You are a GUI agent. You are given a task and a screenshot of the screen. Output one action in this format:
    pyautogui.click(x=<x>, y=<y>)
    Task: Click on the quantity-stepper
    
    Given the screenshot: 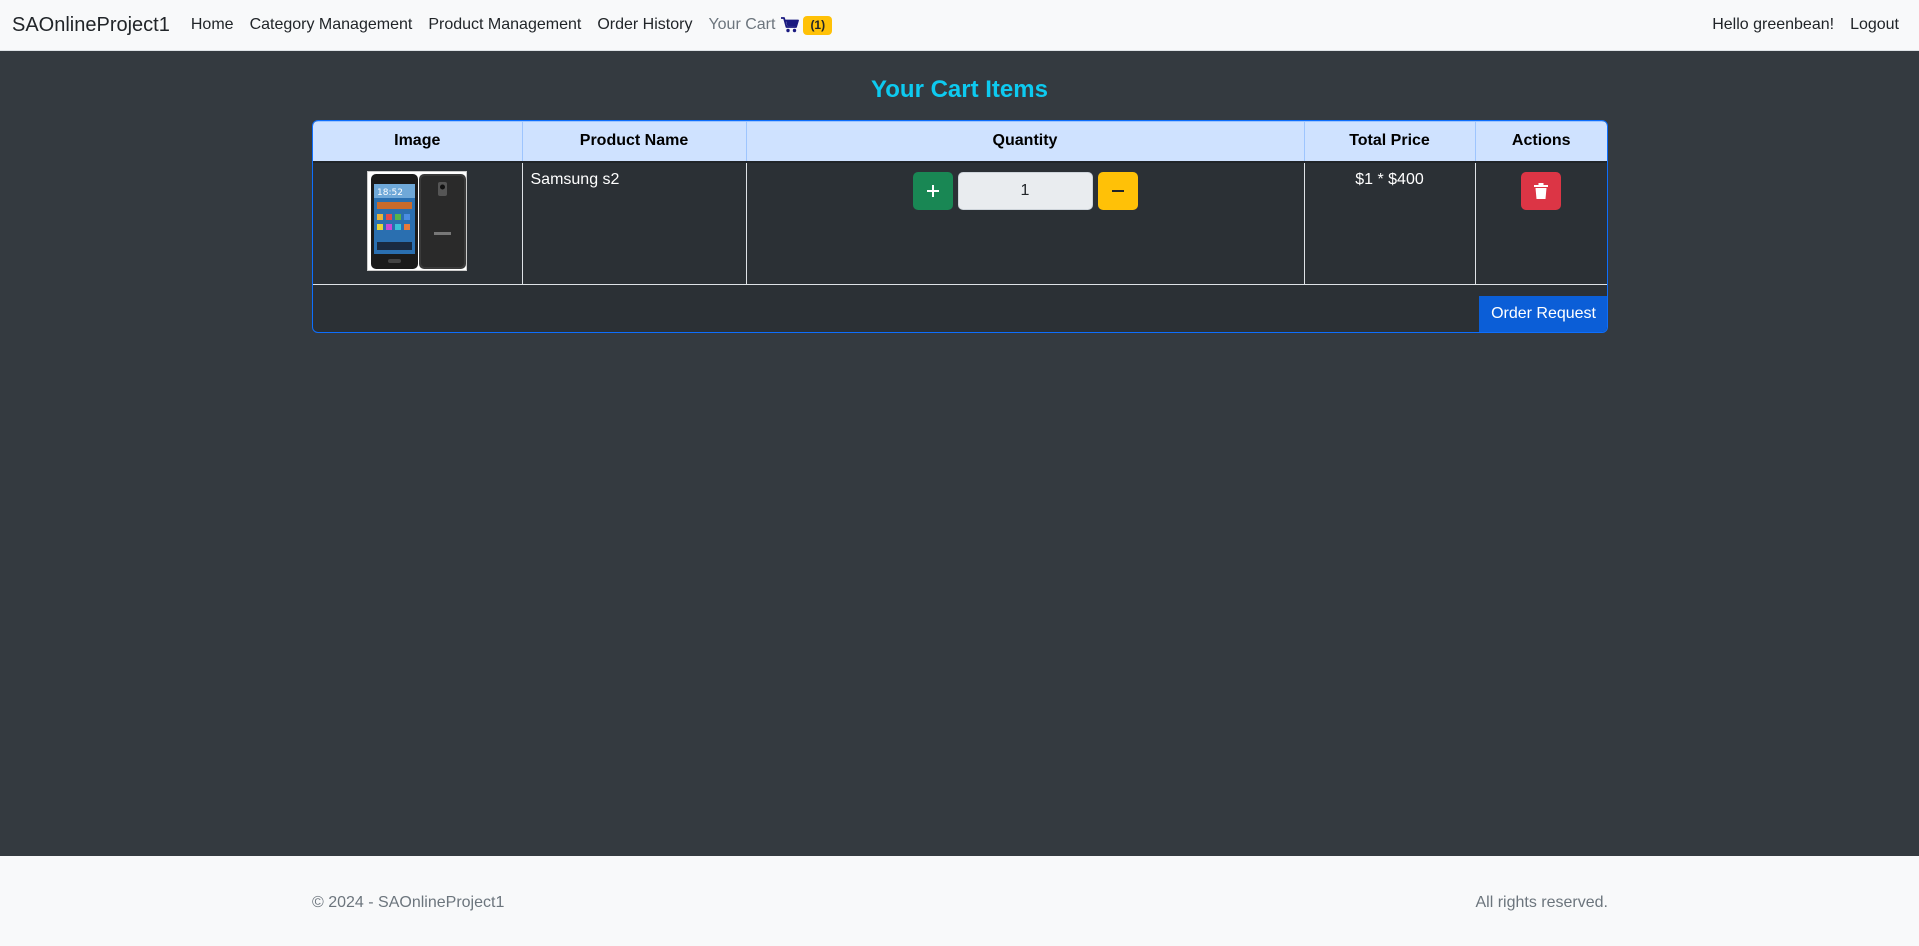 What is the action you would take?
    pyautogui.click(x=1025, y=190)
    